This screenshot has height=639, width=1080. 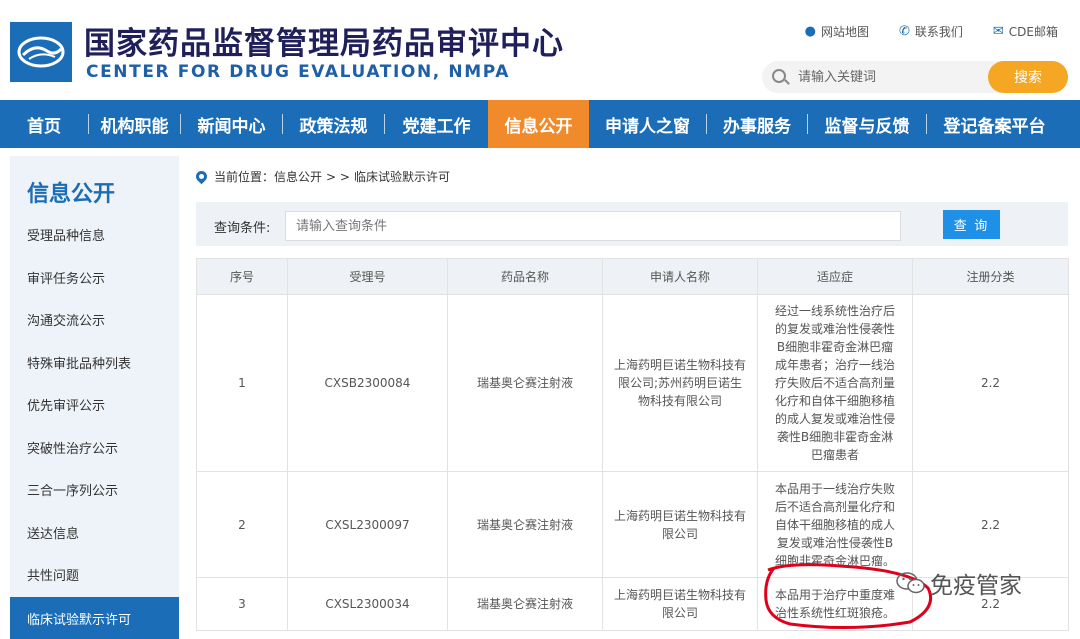 What do you see at coordinates (134, 124) in the screenshot?
I see `nav-functions: 机构职能` at bounding box center [134, 124].